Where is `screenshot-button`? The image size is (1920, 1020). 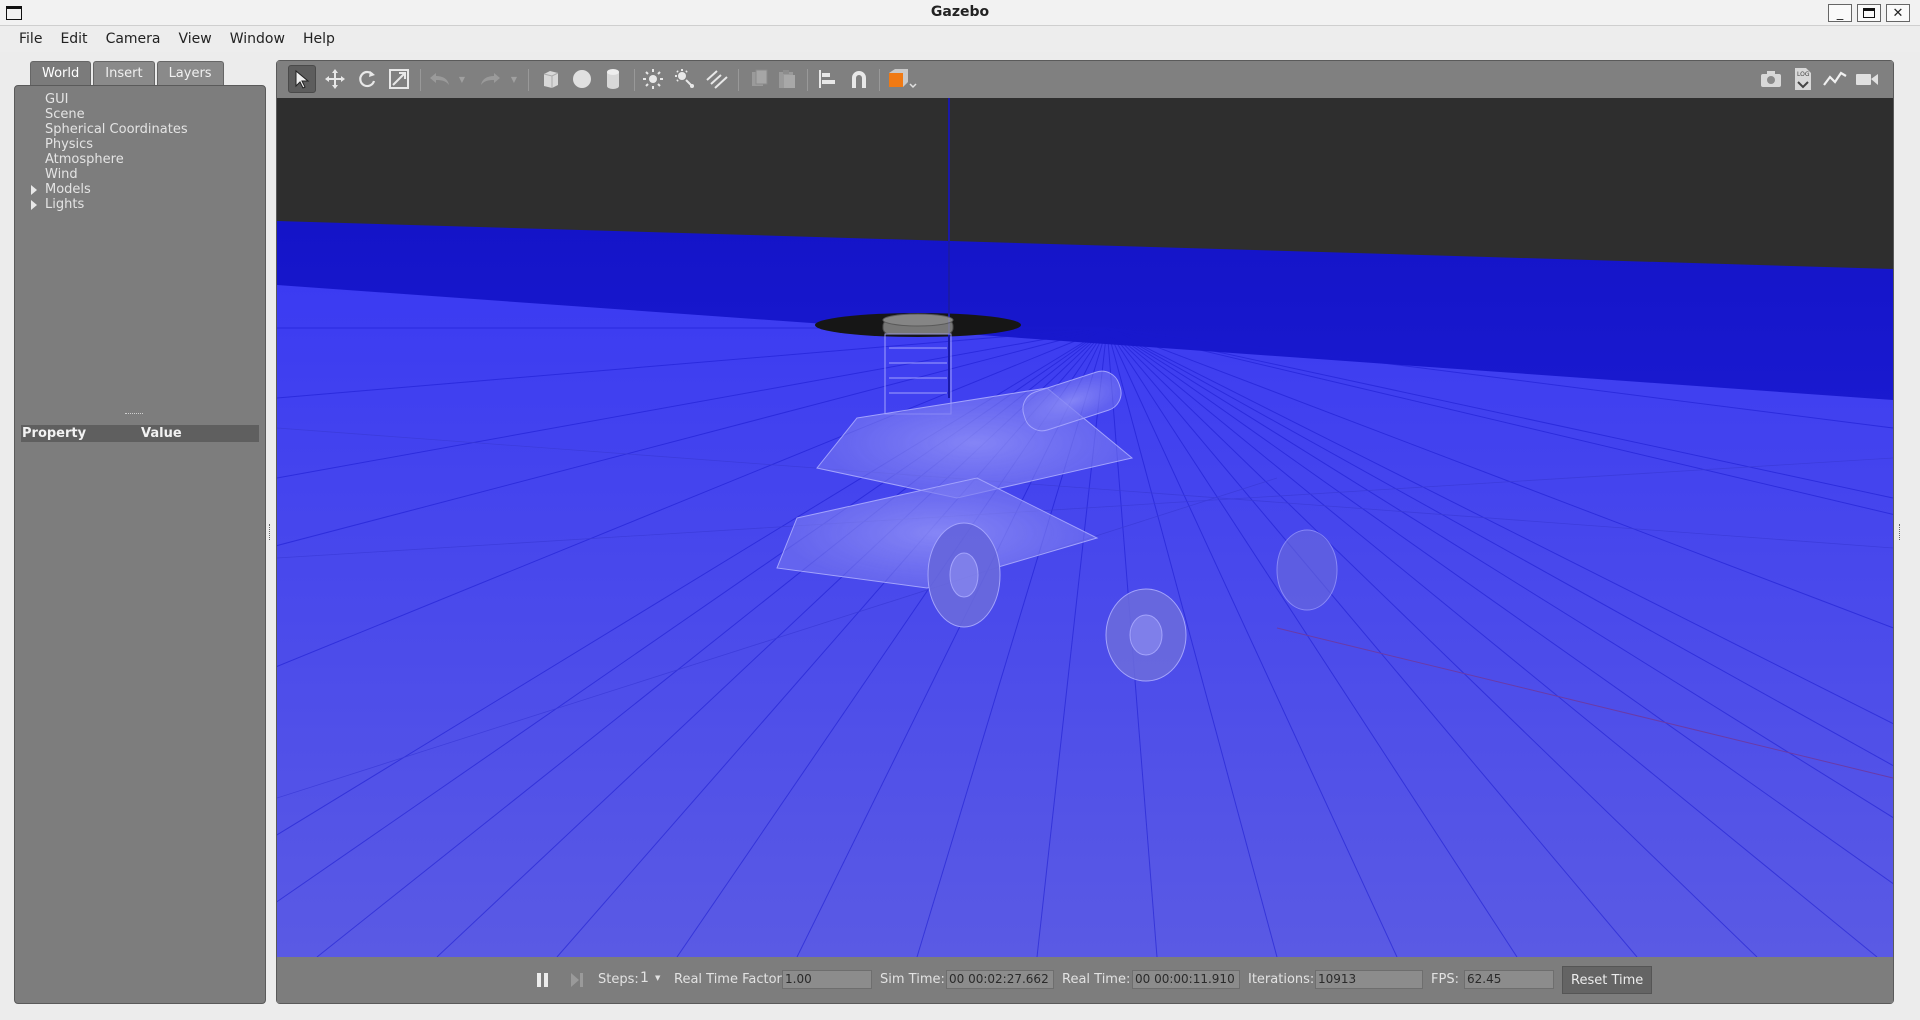 screenshot-button is located at coordinates (1771, 79).